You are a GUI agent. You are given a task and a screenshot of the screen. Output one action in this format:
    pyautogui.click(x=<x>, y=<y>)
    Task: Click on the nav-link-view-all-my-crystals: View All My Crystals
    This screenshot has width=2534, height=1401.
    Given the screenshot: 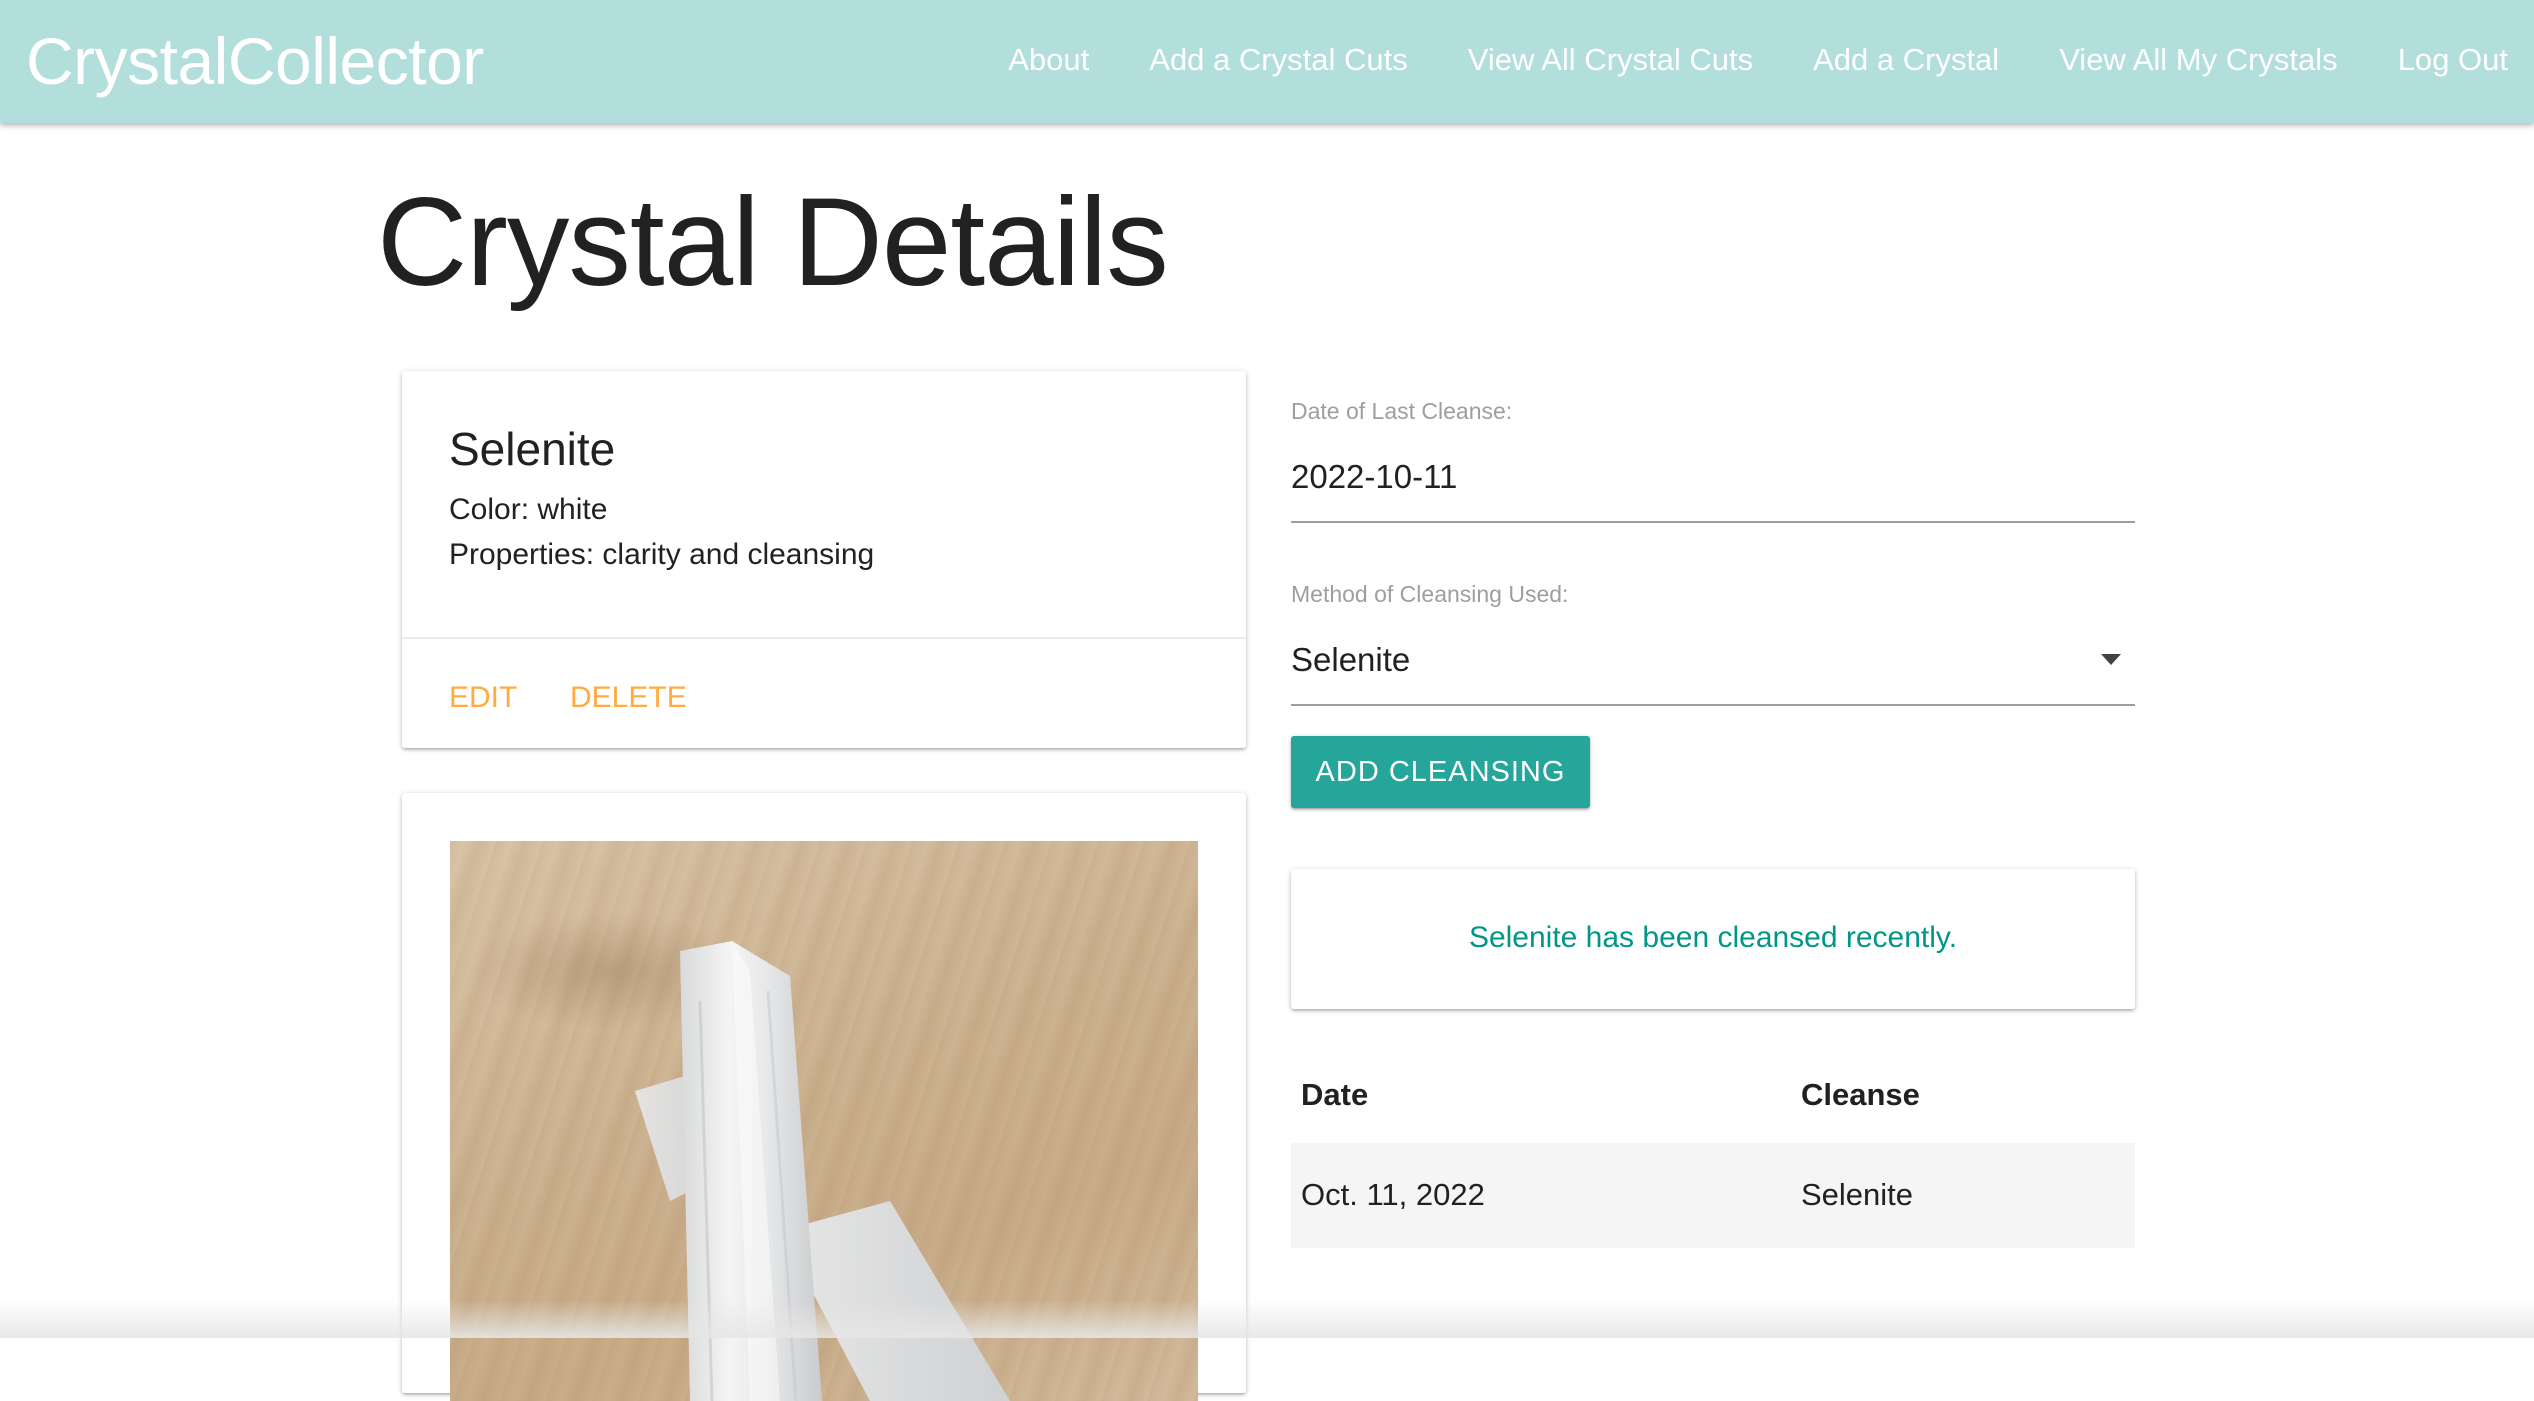 What is the action you would take?
    pyautogui.click(x=2198, y=60)
    